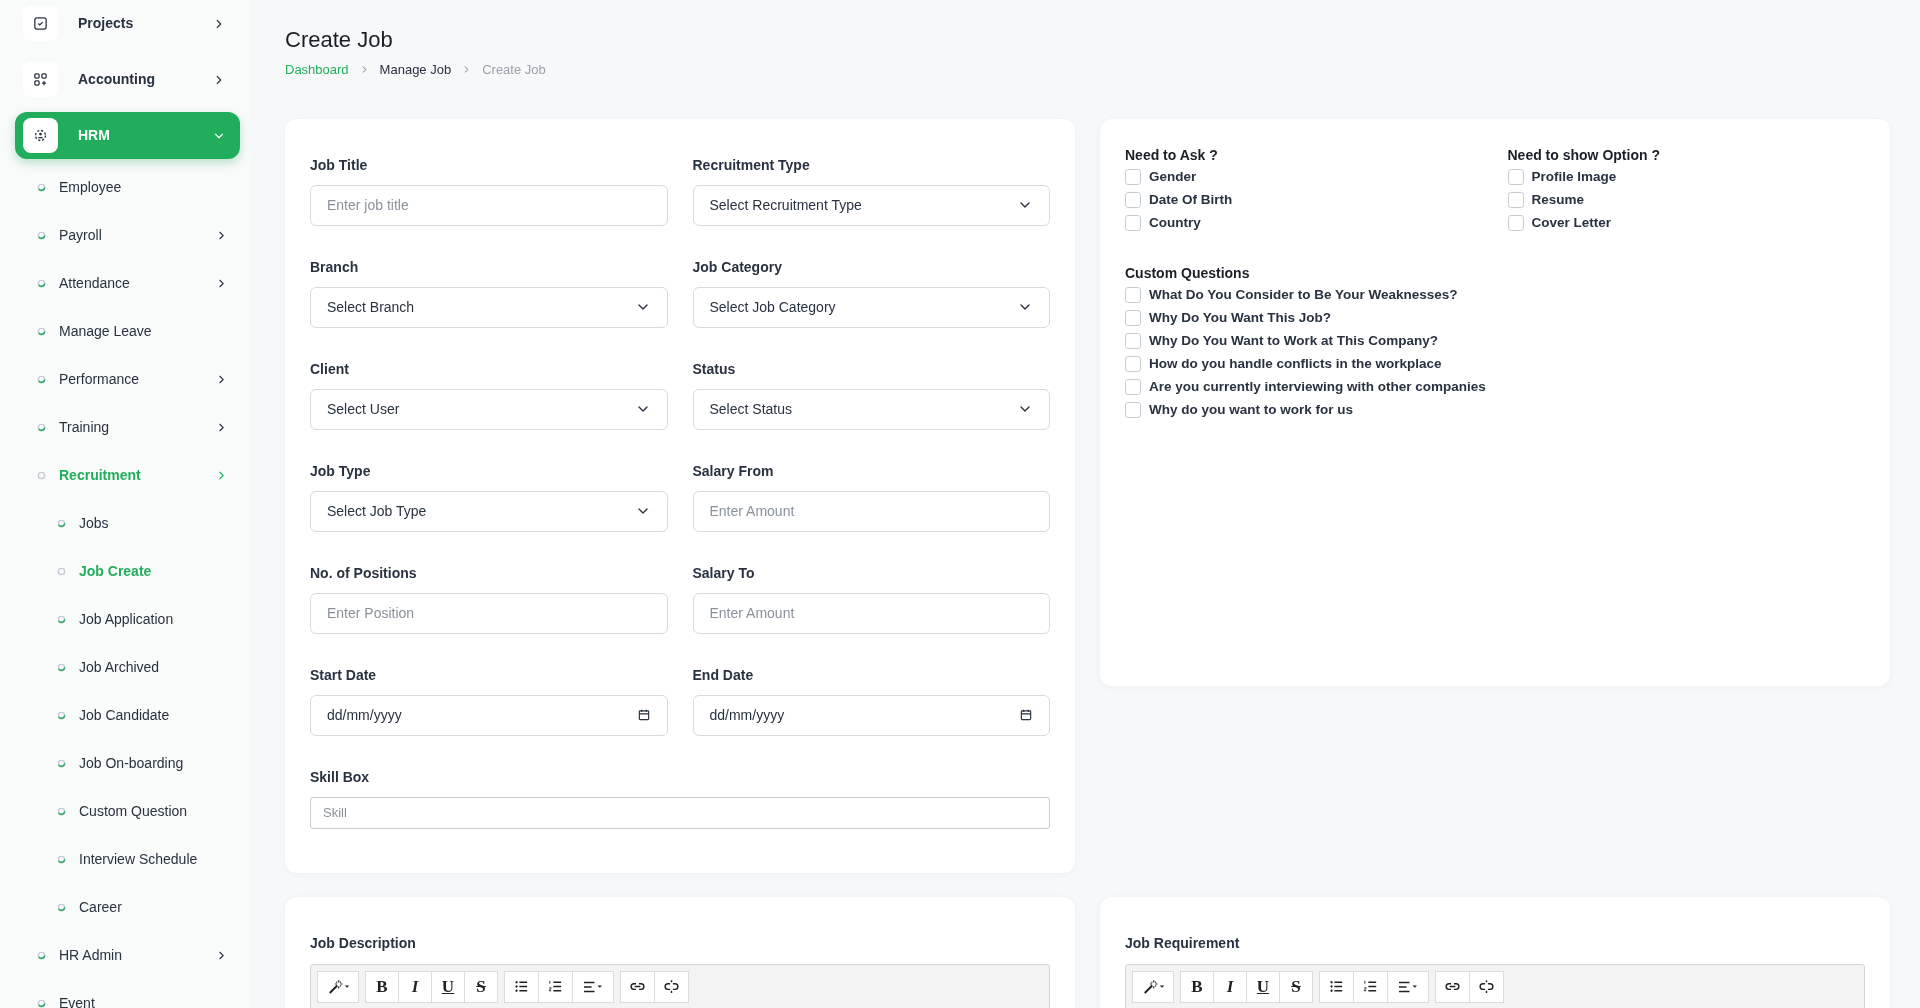 The height and width of the screenshot is (1008, 1920). Describe the element at coordinates (339, 165) in the screenshot. I see `field-label: Job Title` at that location.